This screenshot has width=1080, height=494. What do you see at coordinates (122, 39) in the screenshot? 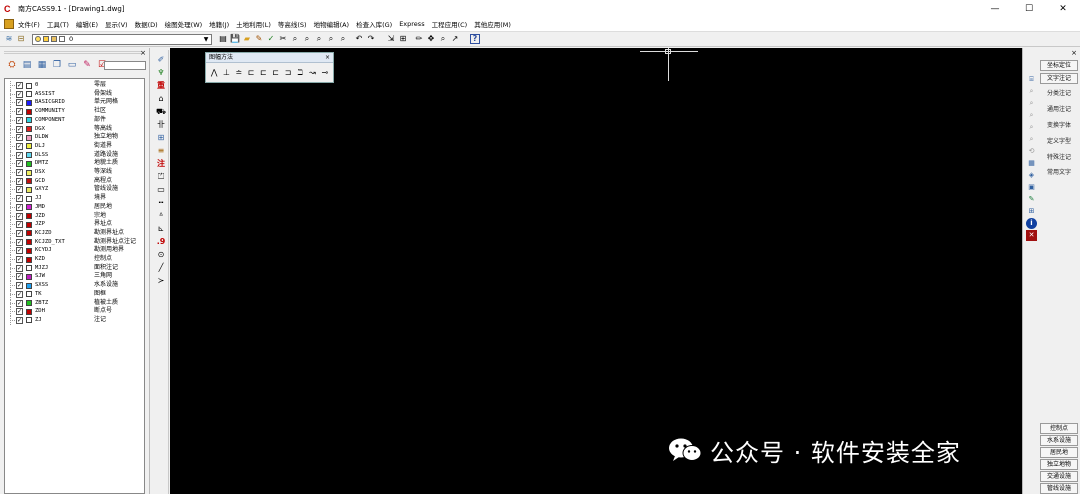
I see `layer-dropdown: 0 ▼` at bounding box center [122, 39].